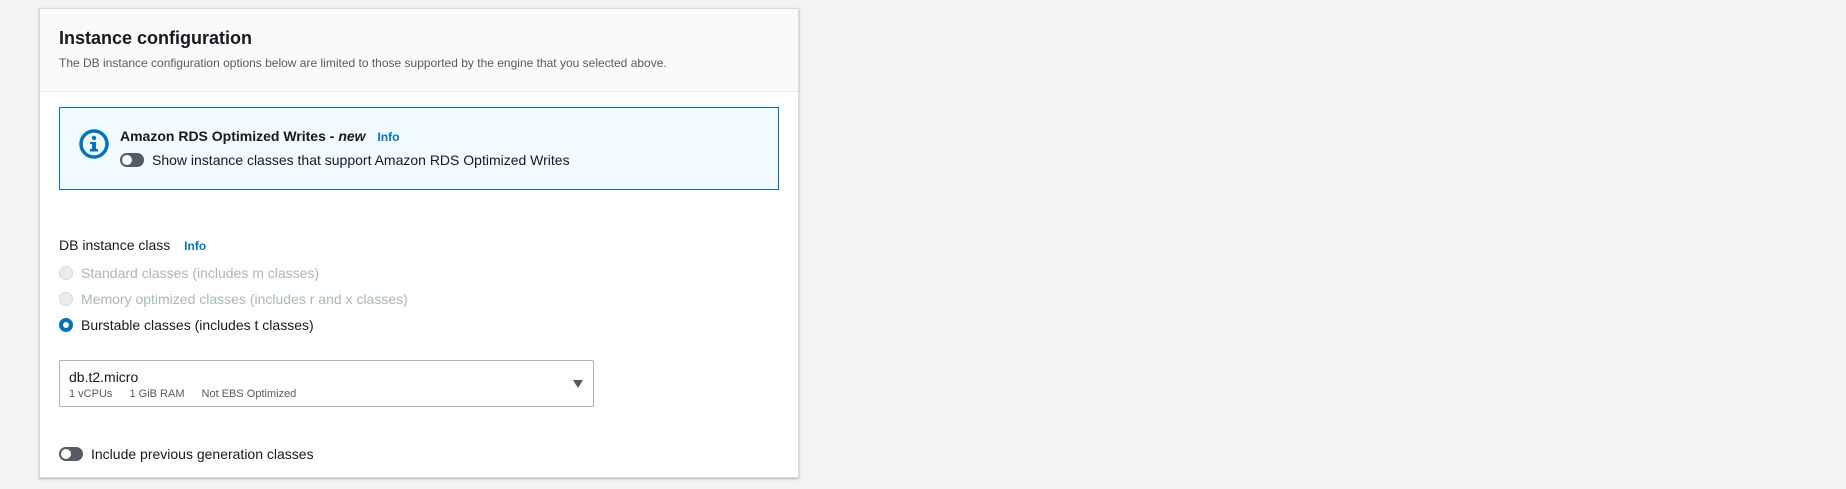 Image resolution: width=1846 pixels, height=489 pixels. I want to click on optimized-writes-toggle, so click(132, 160).